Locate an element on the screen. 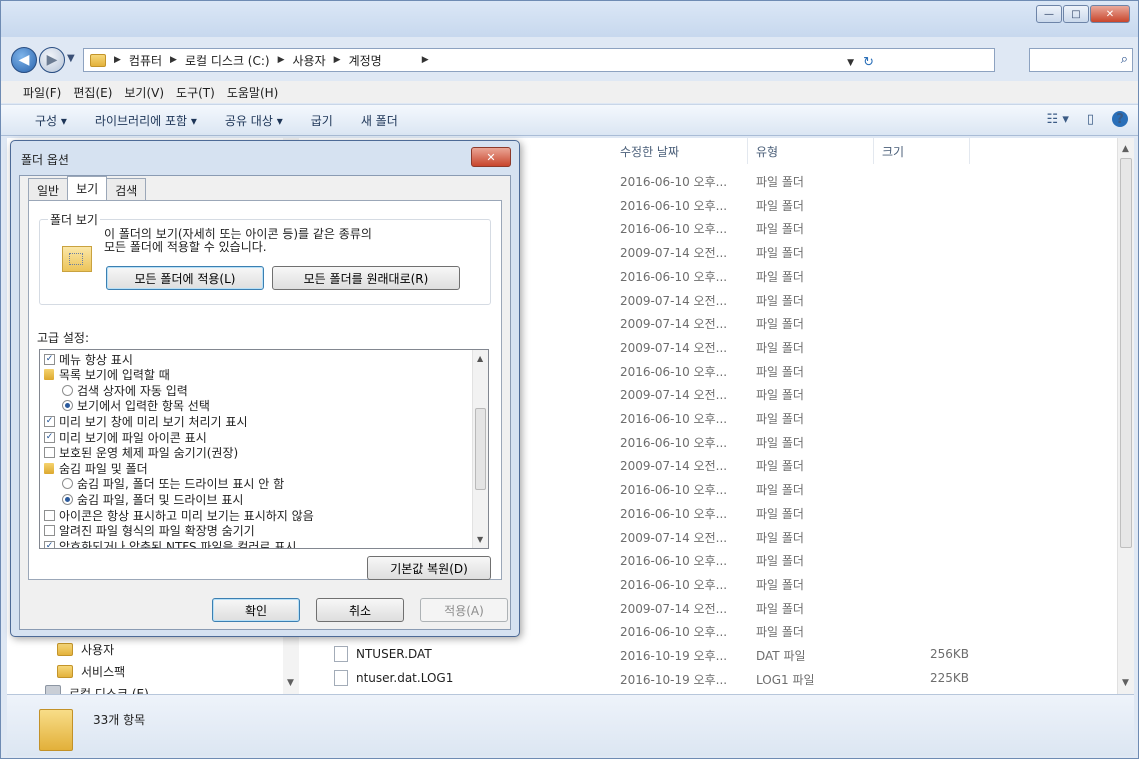 The width and height of the screenshot is (1139, 759). advanced-setting-label: 암호화되거나 압축된 NTFS 파일을 컬러로 표시 is located at coordinates (178, 544).